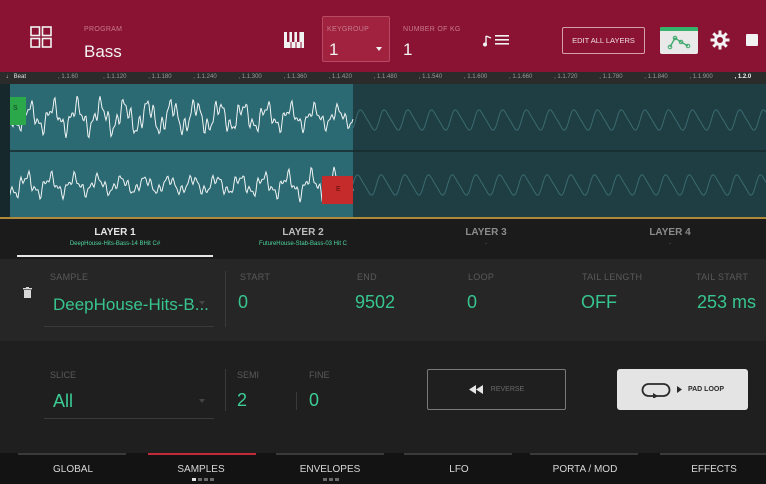 This screenshot has height=484, width=766. I want to click on gear-icon, so click(720, 40).